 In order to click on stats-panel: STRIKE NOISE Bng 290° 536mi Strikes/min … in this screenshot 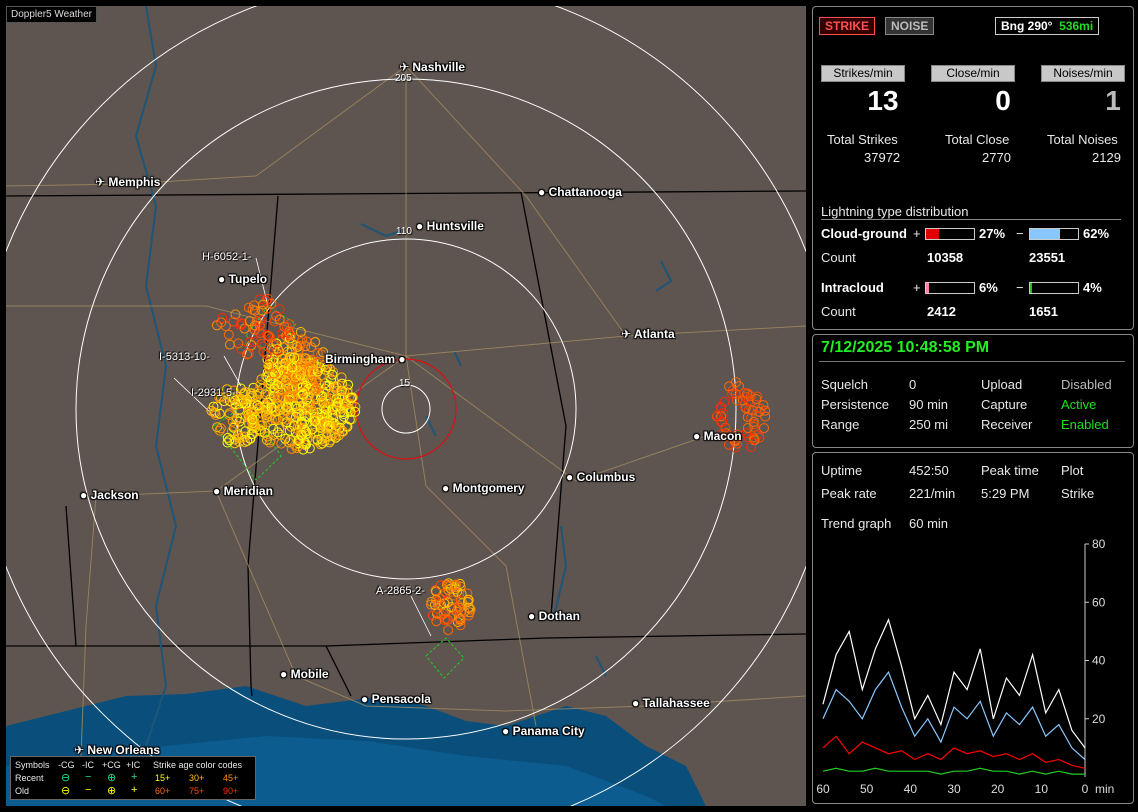, I will do `click(973, 168)`.